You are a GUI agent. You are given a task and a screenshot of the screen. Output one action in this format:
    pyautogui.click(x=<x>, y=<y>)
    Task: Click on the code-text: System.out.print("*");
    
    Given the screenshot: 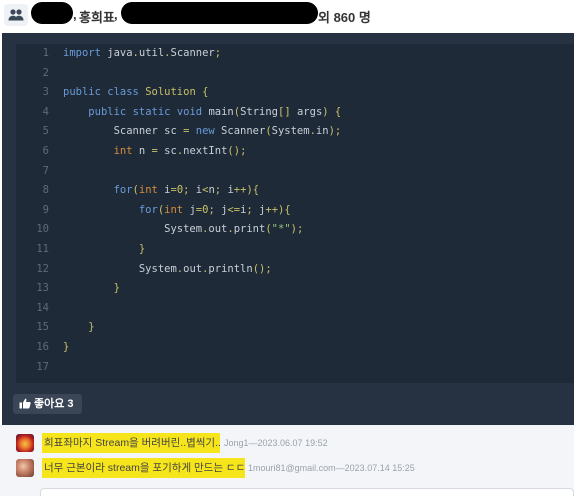 What is the action you would take?
    pyautogui.click(x=183, y=229)
    